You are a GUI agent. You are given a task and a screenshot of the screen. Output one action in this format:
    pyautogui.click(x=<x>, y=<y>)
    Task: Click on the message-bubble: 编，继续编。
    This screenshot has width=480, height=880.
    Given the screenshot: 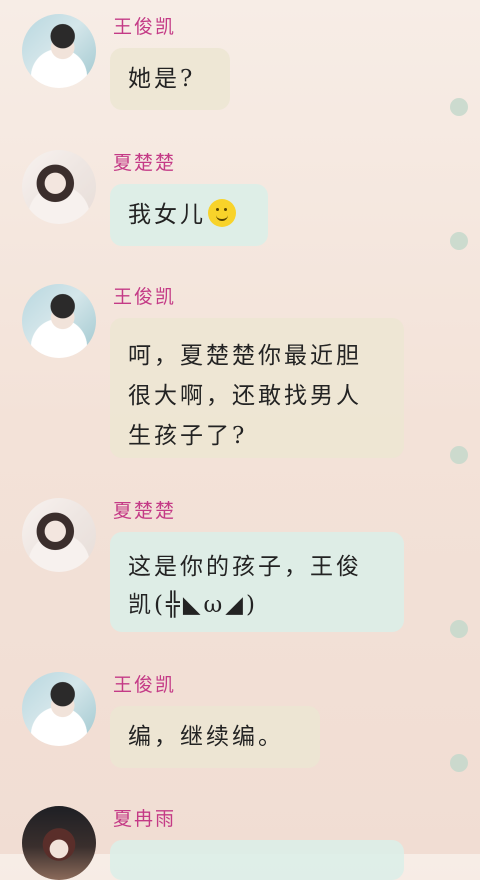 What is the action you would take?
    pyautogui.click(x=215, y=737)
    